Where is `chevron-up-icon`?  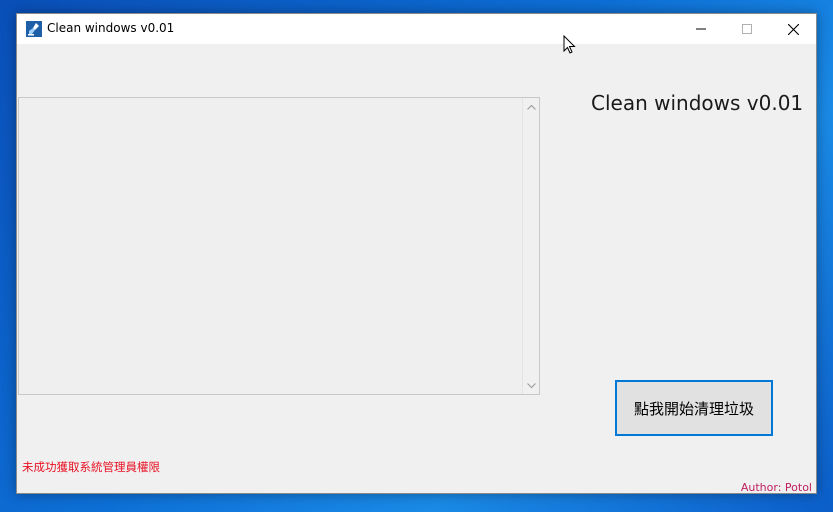 chevron-up-icon is located at coordinates (531, 107).